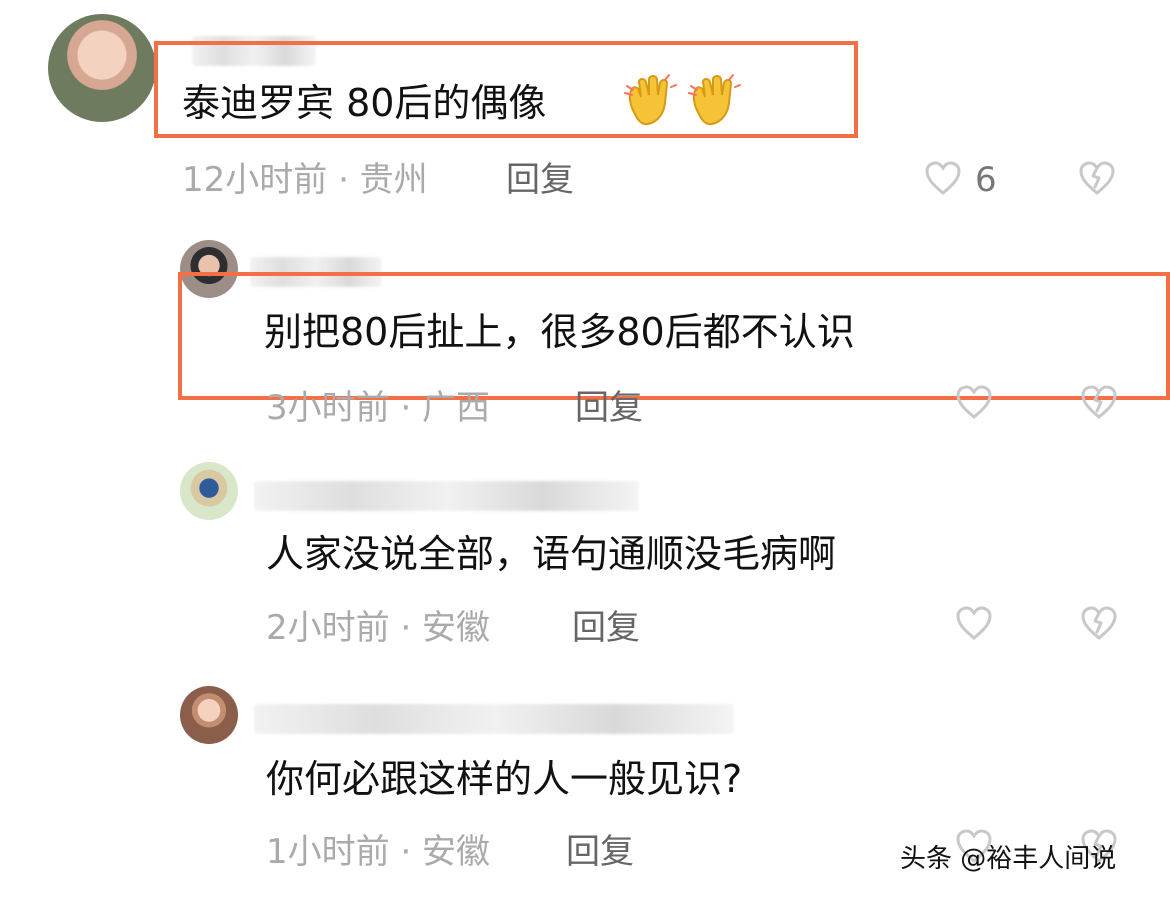 The height and width of the screenshot is (904, 1170). What do you see at coordinates (305, 180) in the screenshot?
I see `comment-meta: 12小时前 · 贵州` at bounding box center [305, 180].